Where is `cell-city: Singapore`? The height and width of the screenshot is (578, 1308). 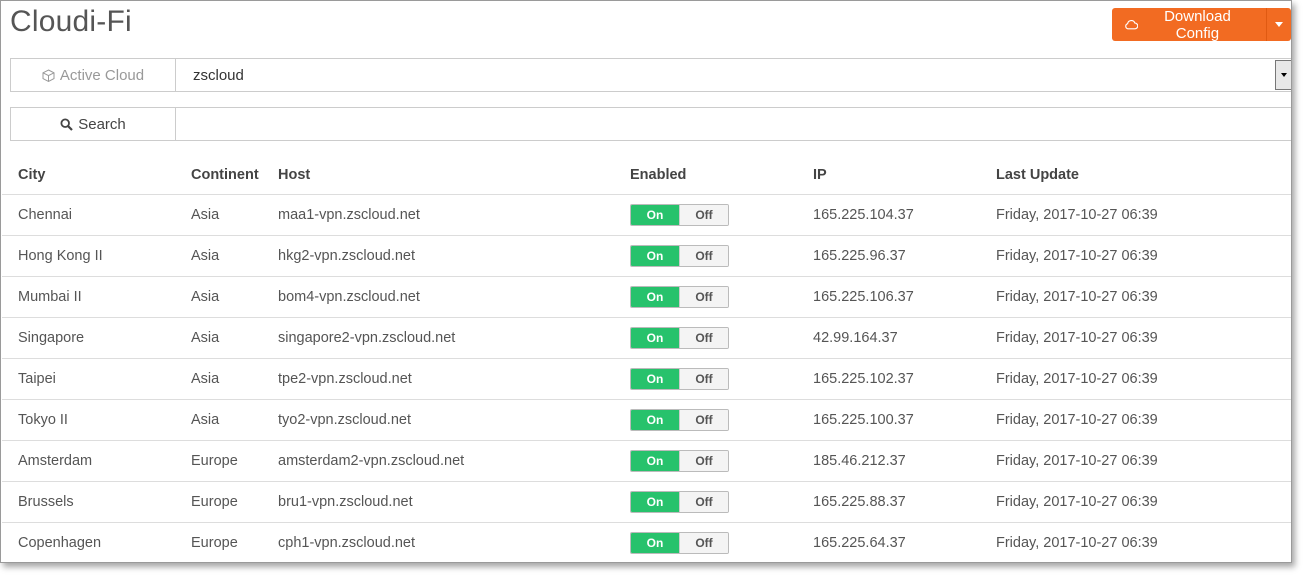 cell-city: Singapore is located at coordinates (96, 338).